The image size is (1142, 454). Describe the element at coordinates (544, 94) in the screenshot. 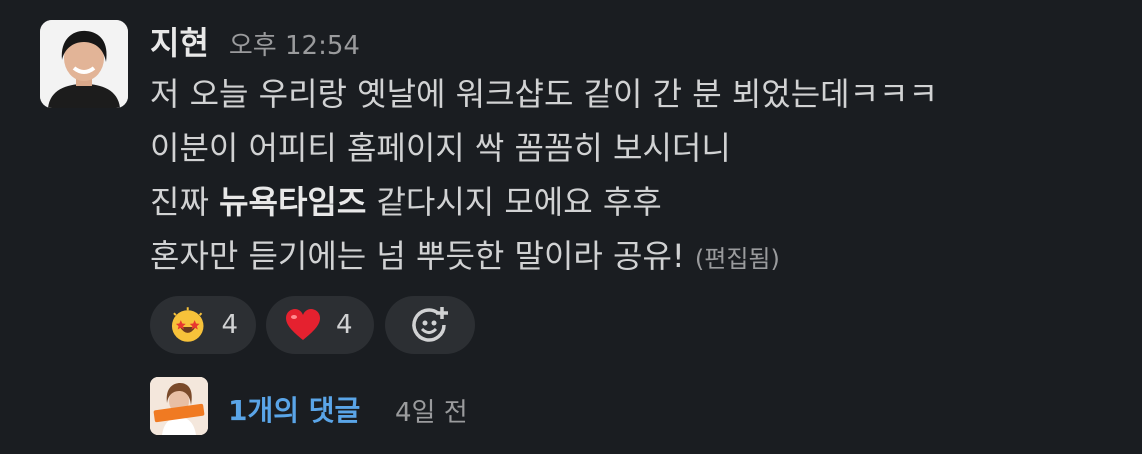

I see `message-line: 저 오늘 우리랑 옛날에 워크샵도 같이 간 분 뵈었는데ㅋㅋㅋ` at that location.